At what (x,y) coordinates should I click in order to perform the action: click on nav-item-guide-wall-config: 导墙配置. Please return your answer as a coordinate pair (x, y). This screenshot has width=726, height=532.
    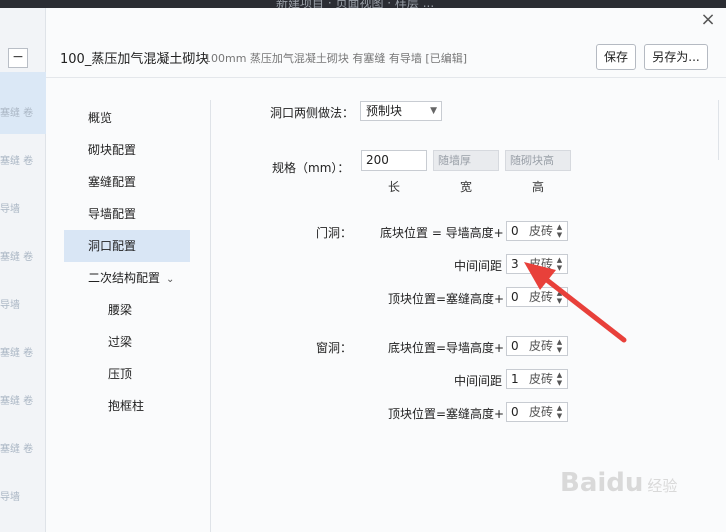
    Looking at the image, I should click on (127, 214).